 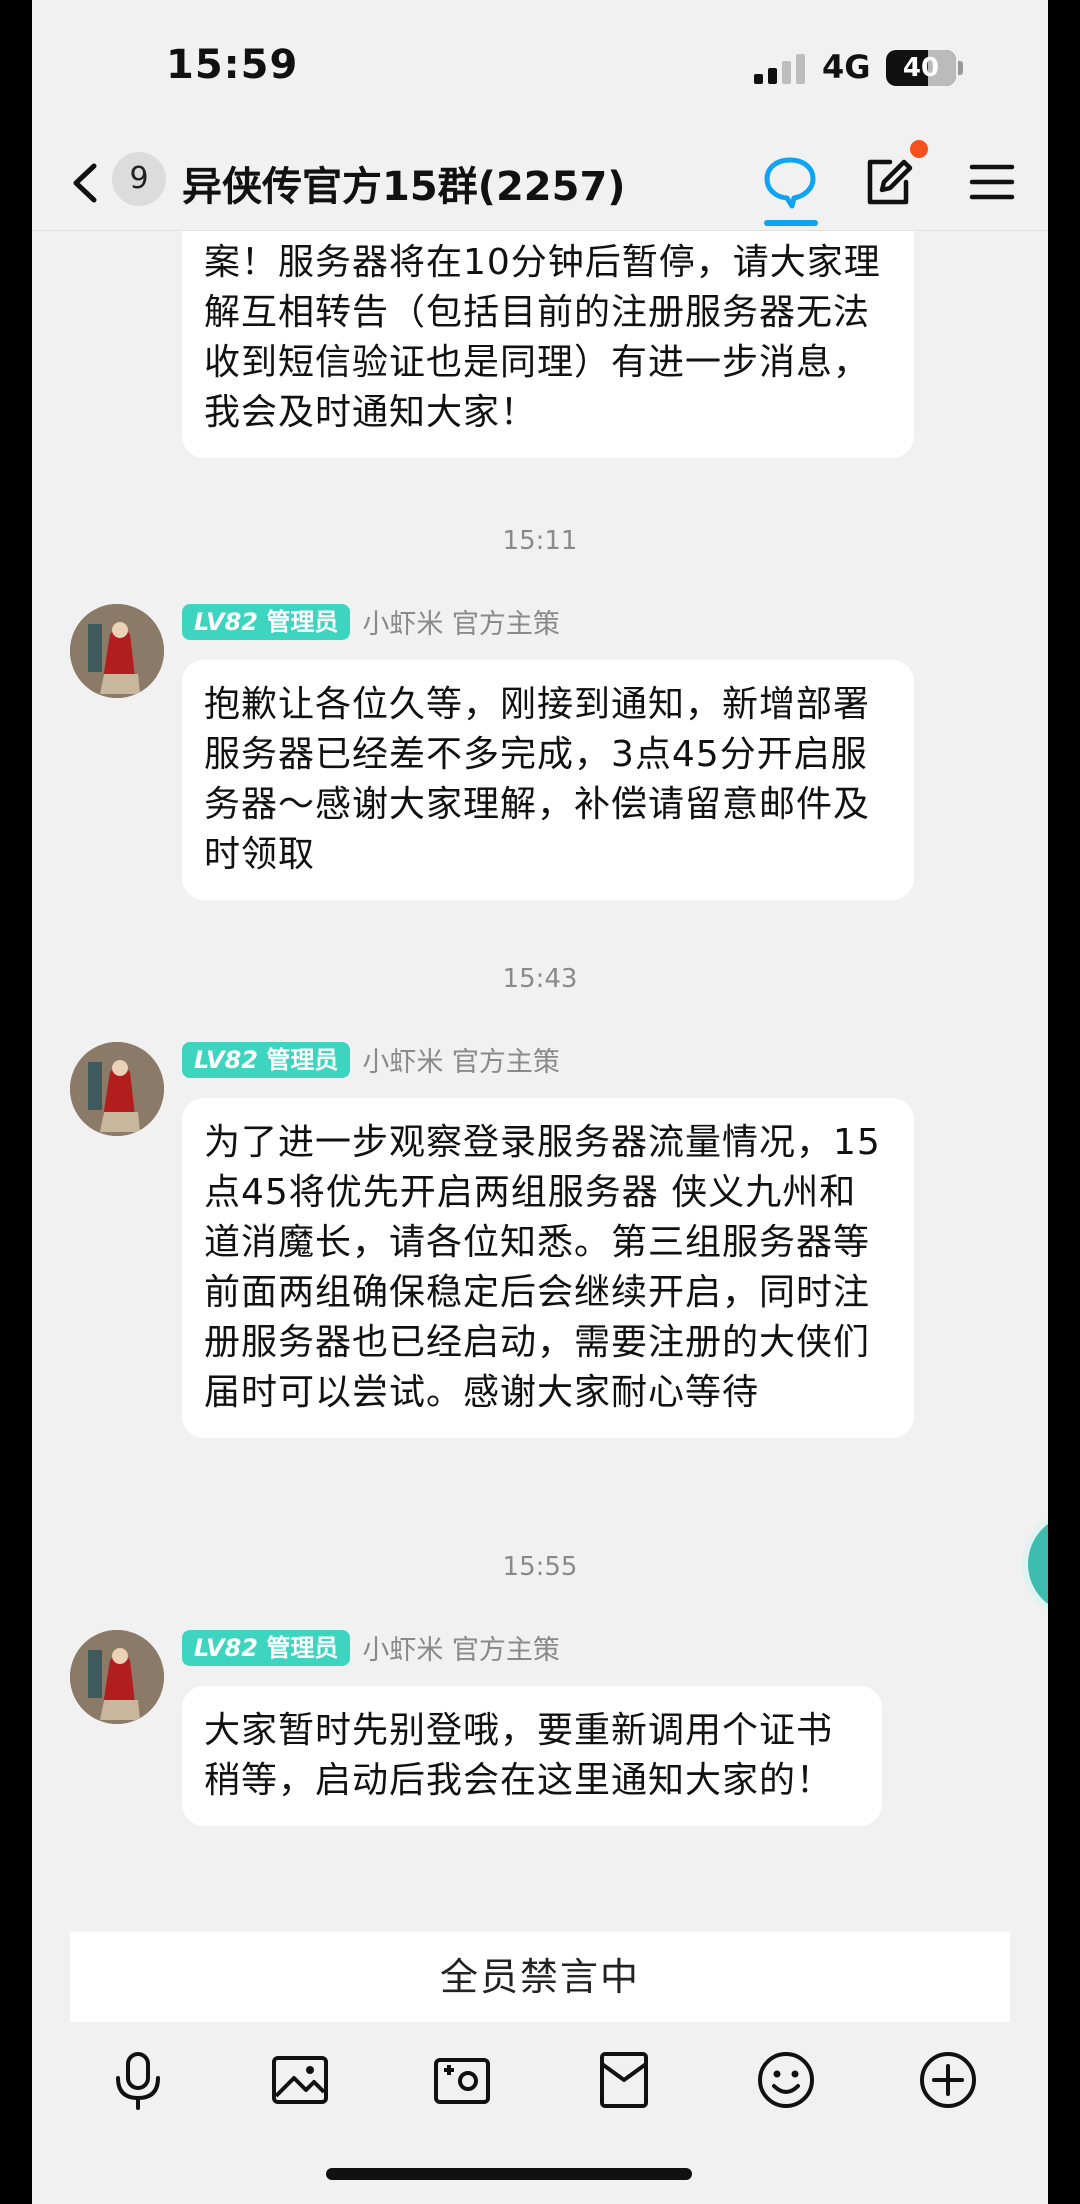 What do you see at coordinates (888, 182) in the screenshot?
I see `edit-icon` at bounding box center [888, 182].